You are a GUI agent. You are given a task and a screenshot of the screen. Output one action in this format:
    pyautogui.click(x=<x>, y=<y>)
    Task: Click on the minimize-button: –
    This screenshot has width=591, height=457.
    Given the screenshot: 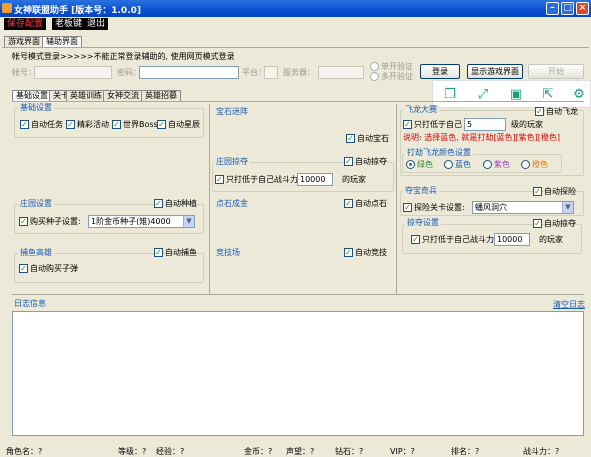 What is the action you would take?
    pyautogui.click(x=552, y=8)
    